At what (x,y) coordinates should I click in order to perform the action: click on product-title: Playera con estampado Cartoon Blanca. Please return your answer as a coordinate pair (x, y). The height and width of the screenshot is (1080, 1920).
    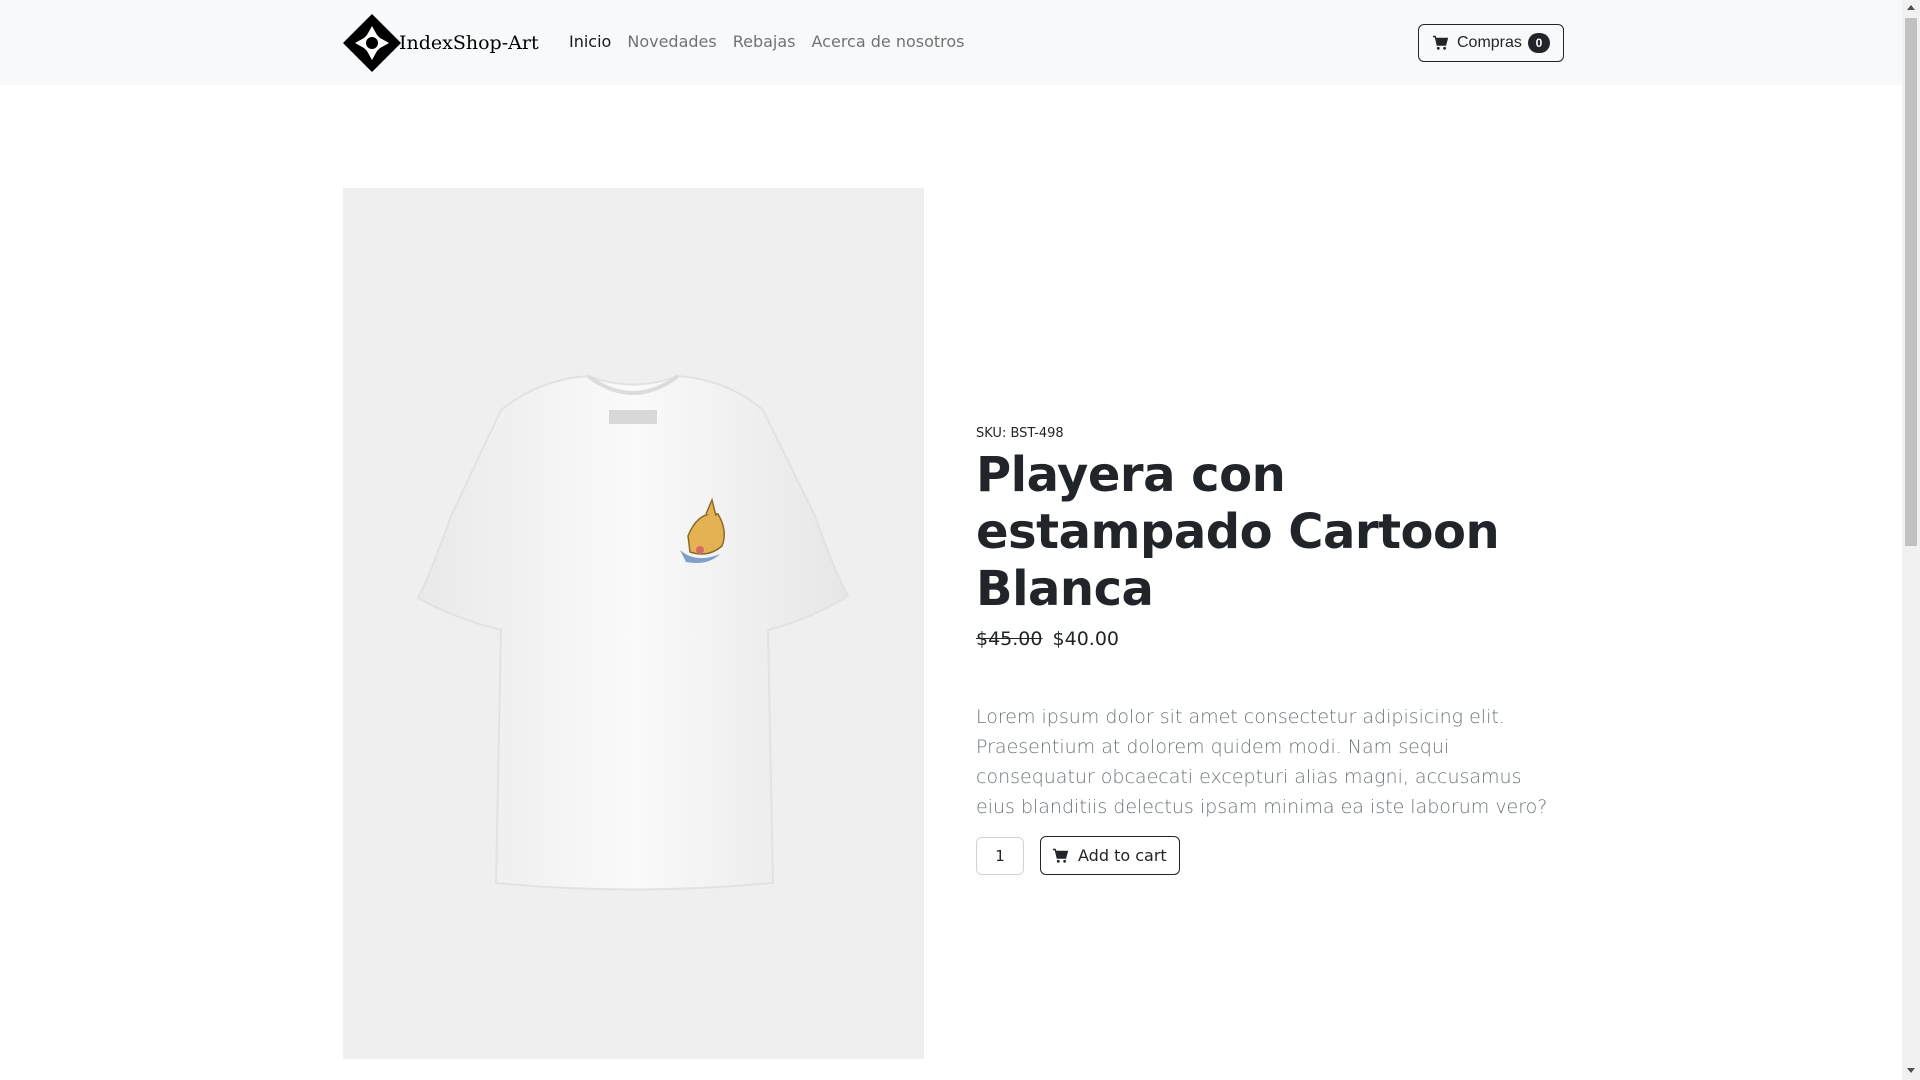
    Looking at the image, I should click on (1238, 532).